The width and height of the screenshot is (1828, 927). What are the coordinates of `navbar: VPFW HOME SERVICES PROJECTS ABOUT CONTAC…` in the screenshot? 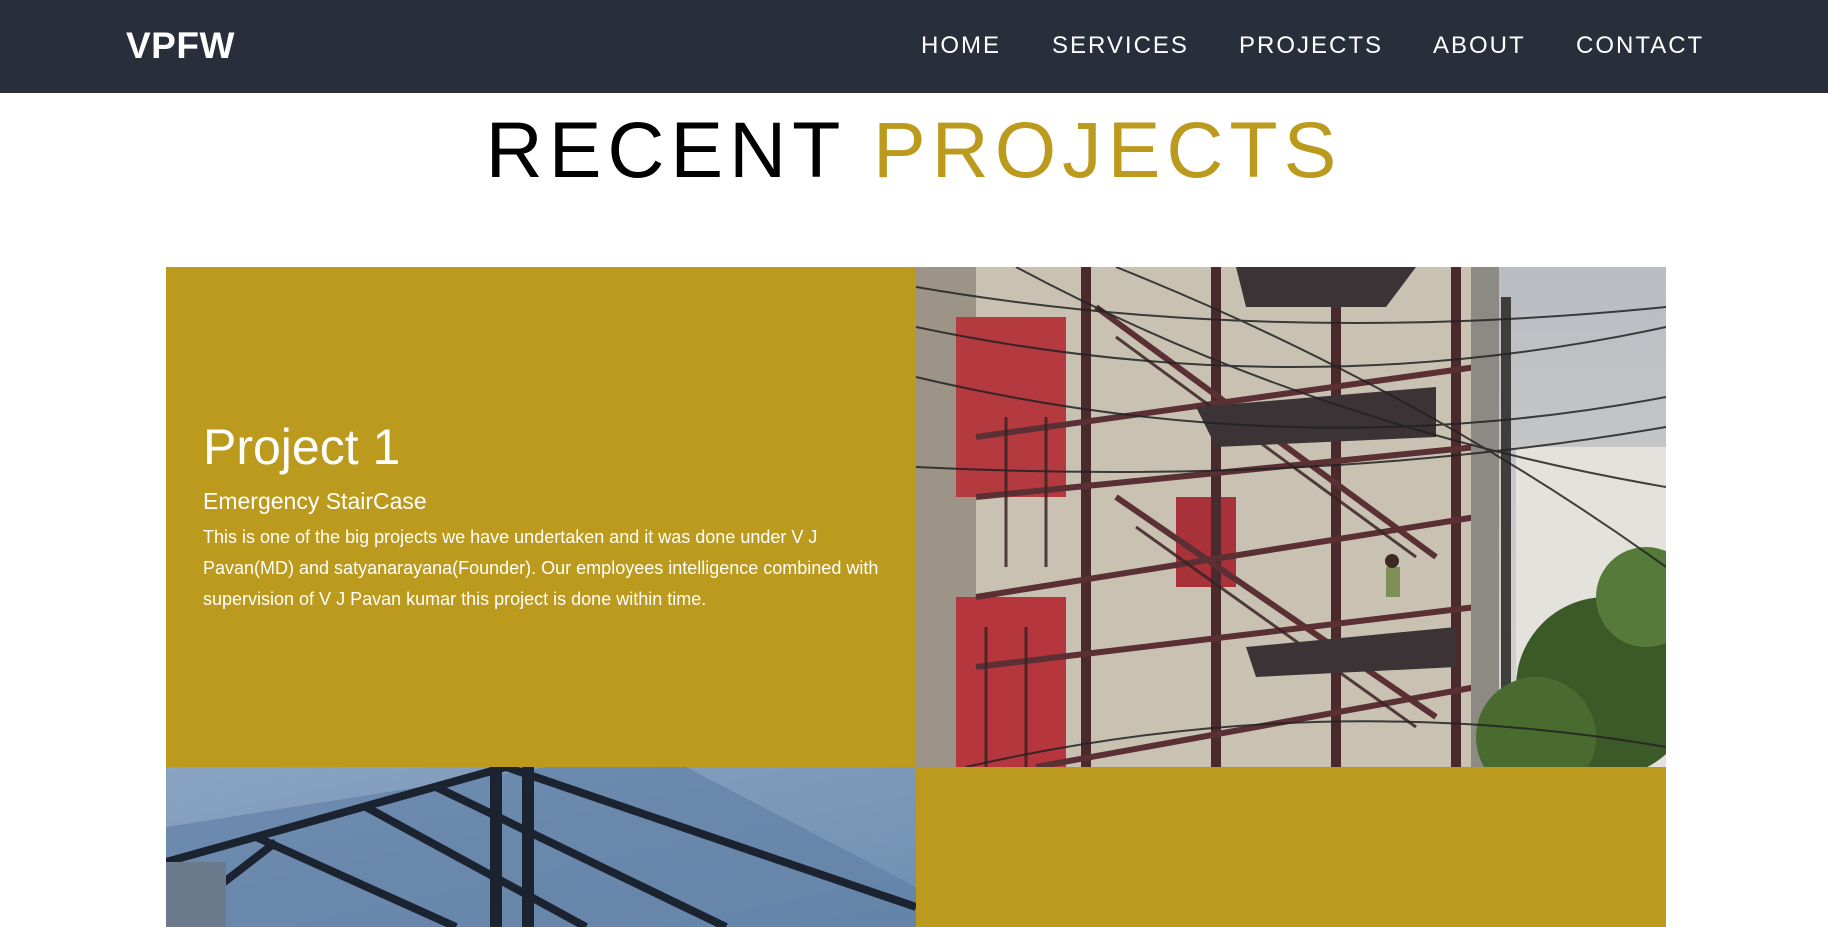 It's located at (914, 46).